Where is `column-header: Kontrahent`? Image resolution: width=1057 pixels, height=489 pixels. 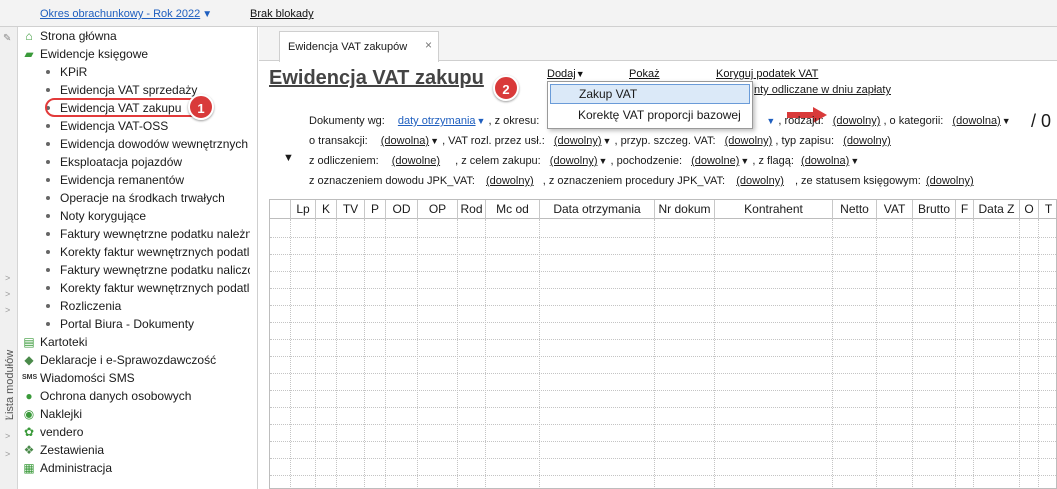
column-header: Kontrahent is located at coordinates (774, 209).